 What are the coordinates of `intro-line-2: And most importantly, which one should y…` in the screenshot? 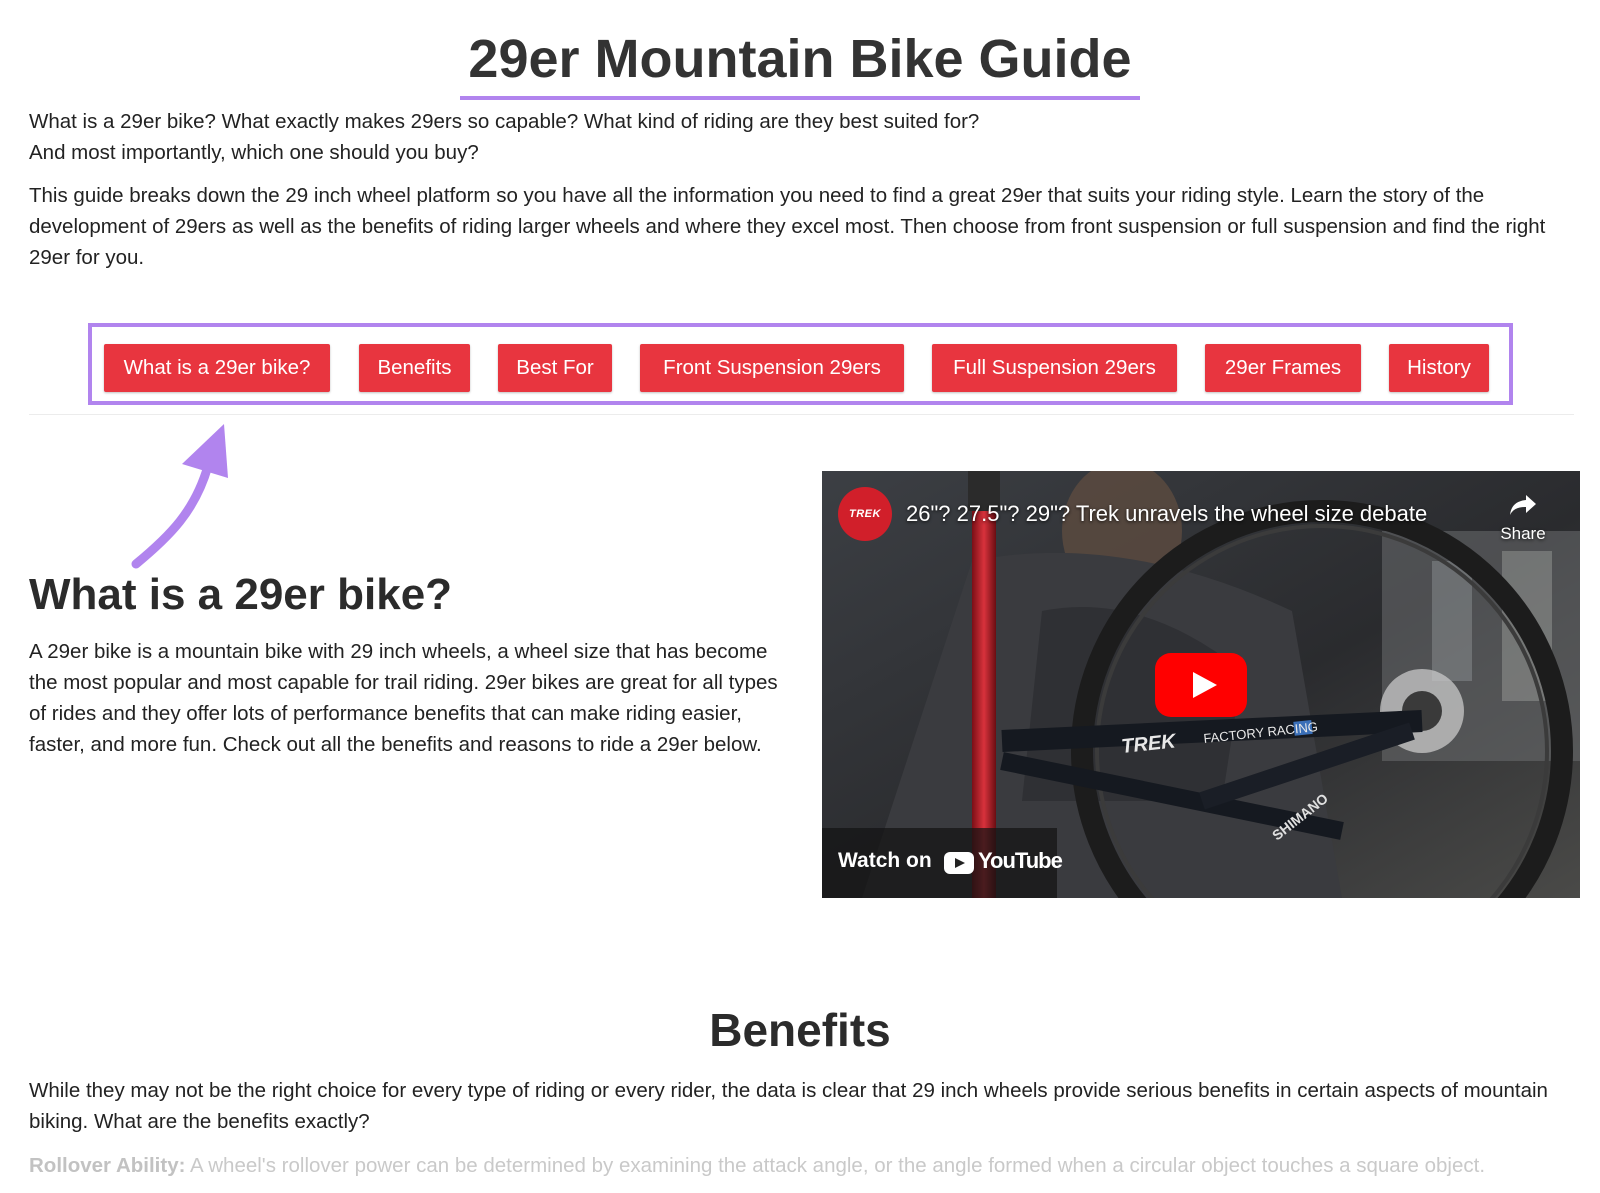 It's located at (254, 152).